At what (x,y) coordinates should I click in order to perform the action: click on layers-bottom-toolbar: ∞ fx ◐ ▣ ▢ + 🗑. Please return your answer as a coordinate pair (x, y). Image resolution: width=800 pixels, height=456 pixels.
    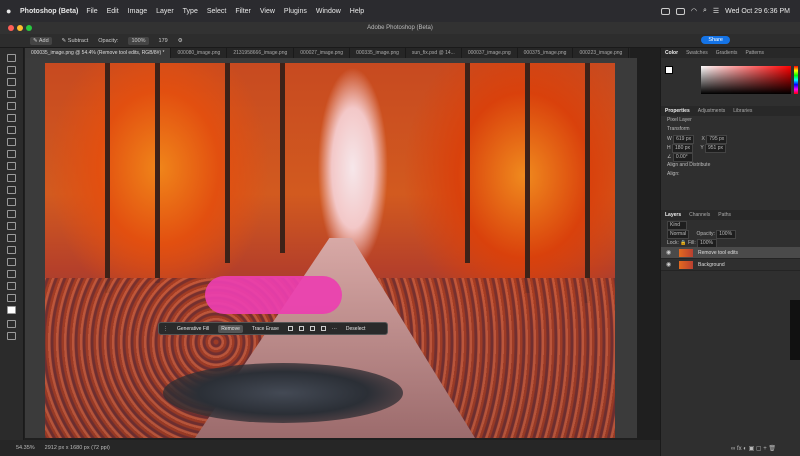
    Looking at the image, I should click on (753, 448).